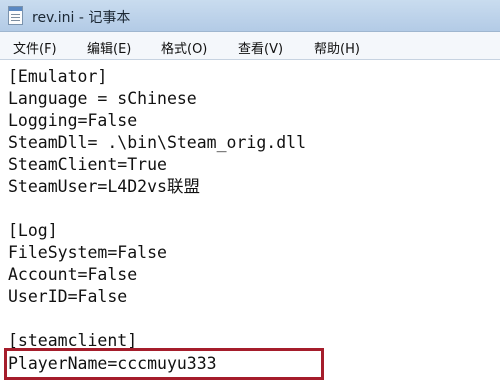  What do you see at coordinates (73, 120) in the screenshot?
I see `text-line: Logging=False` at bounding box center [73, 120].